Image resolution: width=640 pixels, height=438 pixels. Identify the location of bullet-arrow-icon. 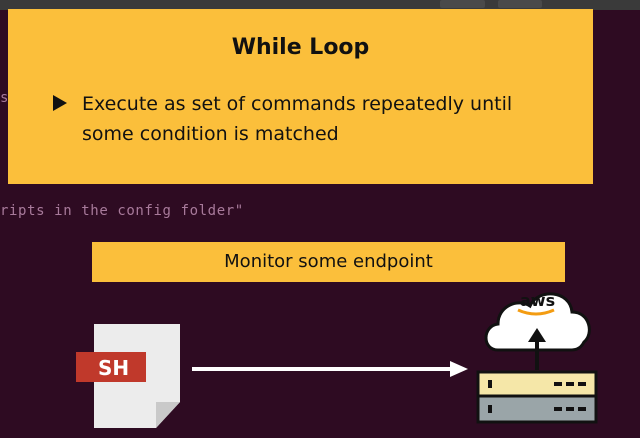
(60, 103).